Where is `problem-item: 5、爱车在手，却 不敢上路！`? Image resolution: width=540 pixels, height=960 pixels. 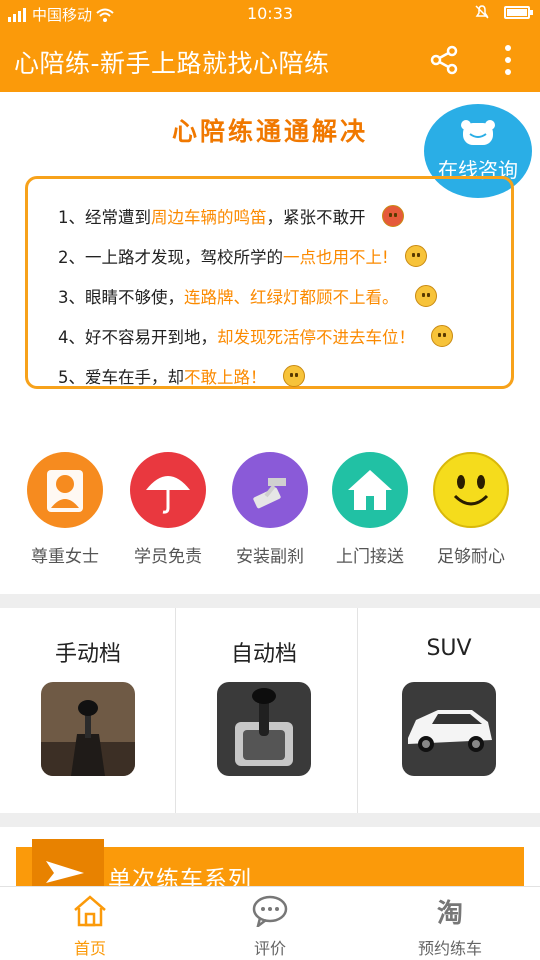 problem-item: 5、爱车在手，却 不敢上路！ is located at coordinates (255, 376).